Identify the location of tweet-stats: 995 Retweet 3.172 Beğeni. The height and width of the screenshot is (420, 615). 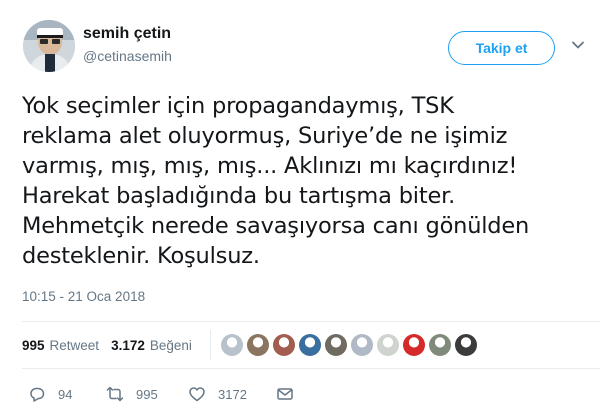
(312, 345).